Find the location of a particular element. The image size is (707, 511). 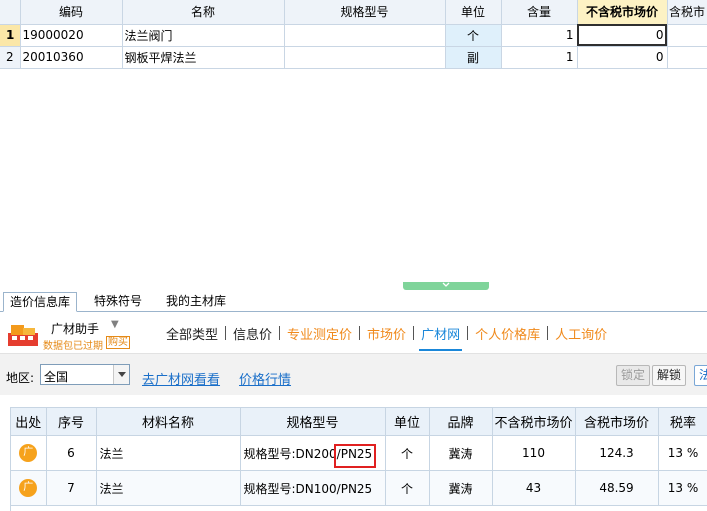

region-label: 地区: is located at coordinates (20, 378).